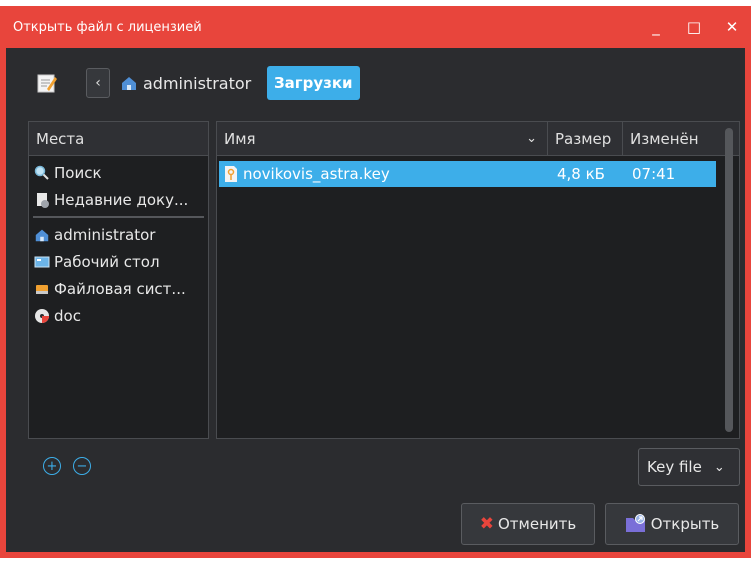 This screenshot has height=563, width=755. I want to click on file-modified: 07:41, so click(654, 174).